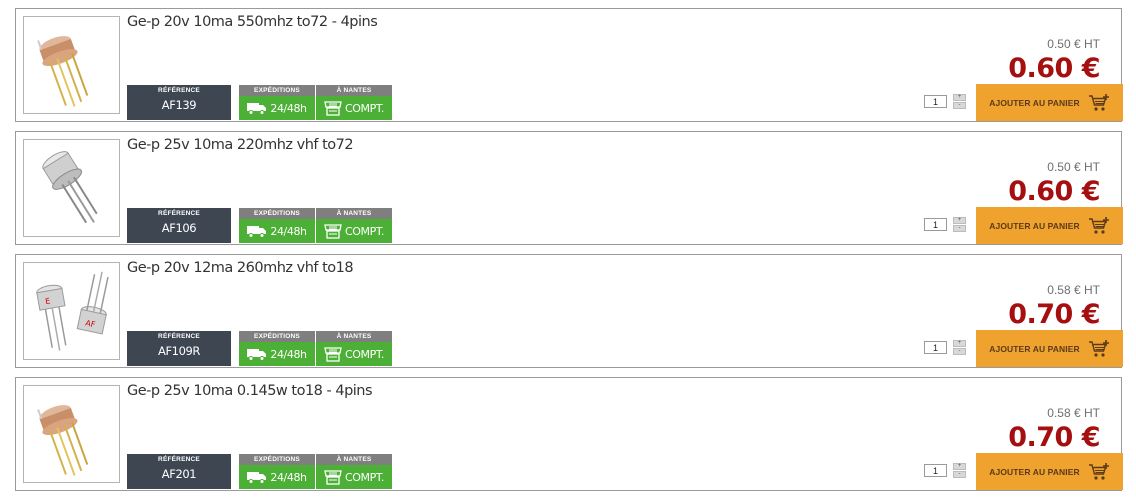 This screenshot has width=1136, height=500. I want to click on product-title: Ge-p 25v 10ma 220mhz vhf to72, so click(240, 145).